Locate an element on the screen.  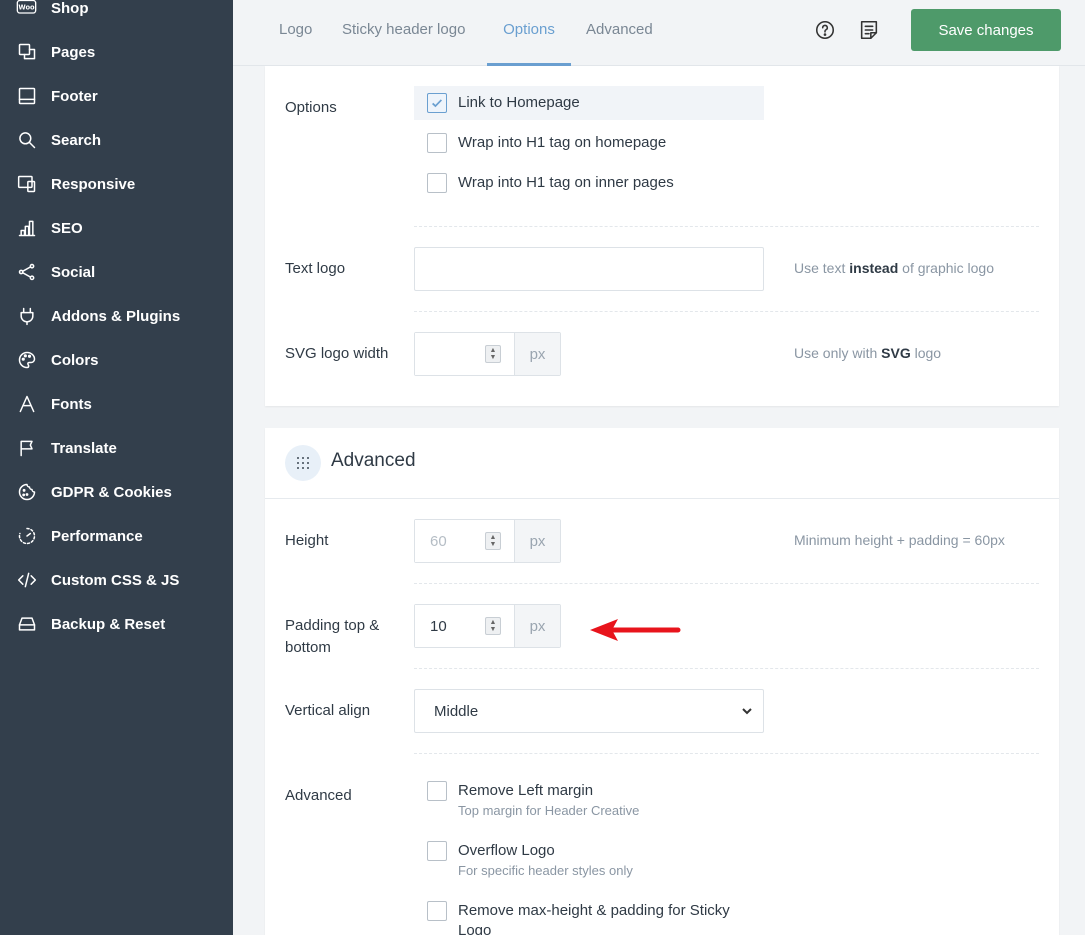
vertical-align-label: Vertical align is located at coordinates (328, 710).